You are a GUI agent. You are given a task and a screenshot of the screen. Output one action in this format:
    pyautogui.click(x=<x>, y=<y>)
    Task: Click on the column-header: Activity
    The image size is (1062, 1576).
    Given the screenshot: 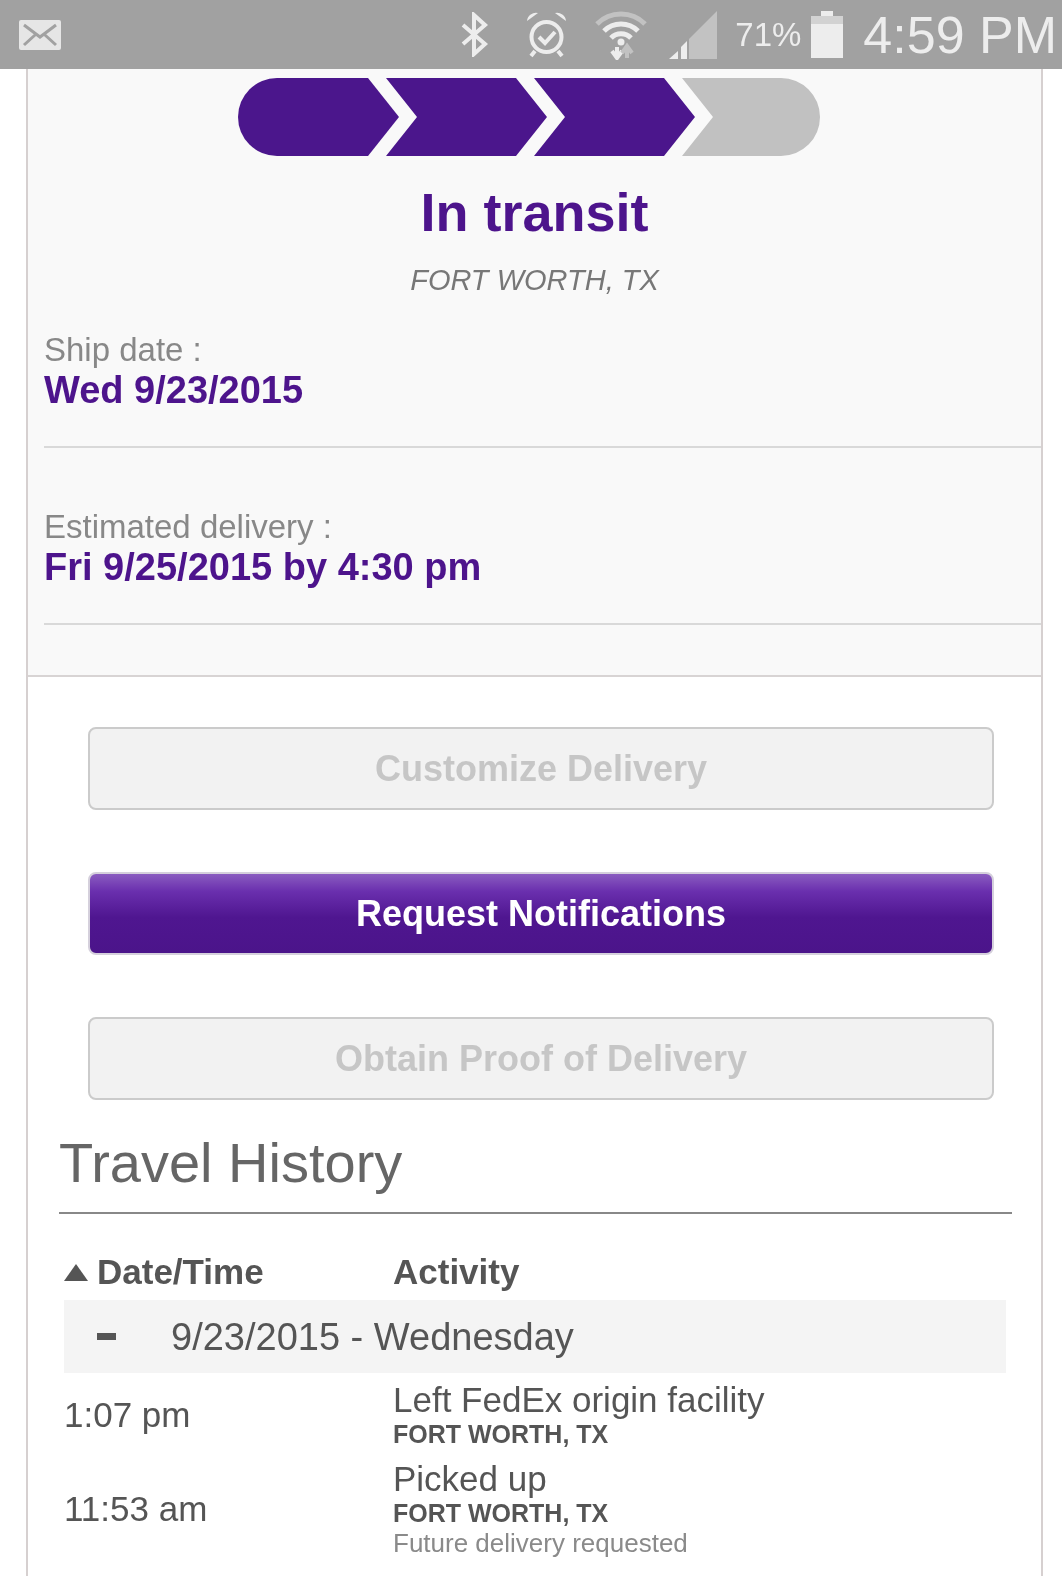 What is the action you would take?
    pyautogui.click(x=456, y=1272)
    